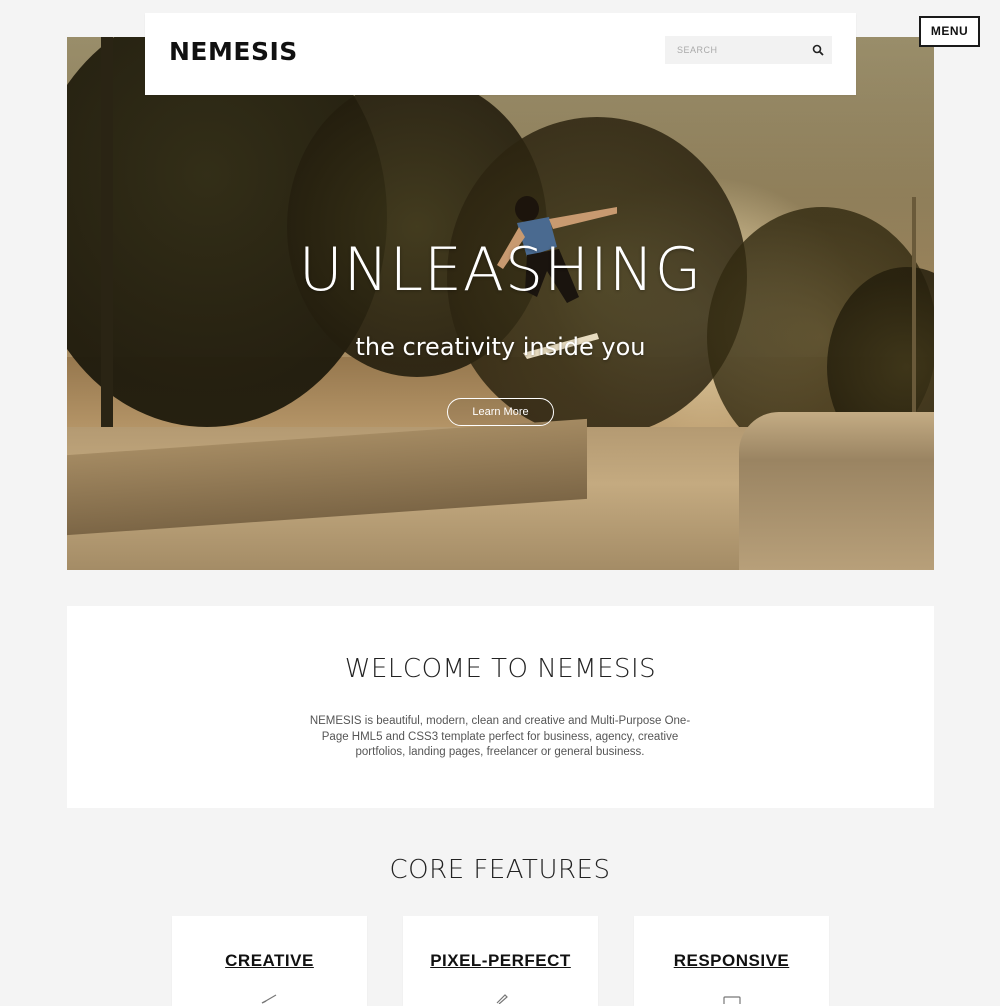  I want to click on feature-card-creative: CREATIVE, so click(269, 961).